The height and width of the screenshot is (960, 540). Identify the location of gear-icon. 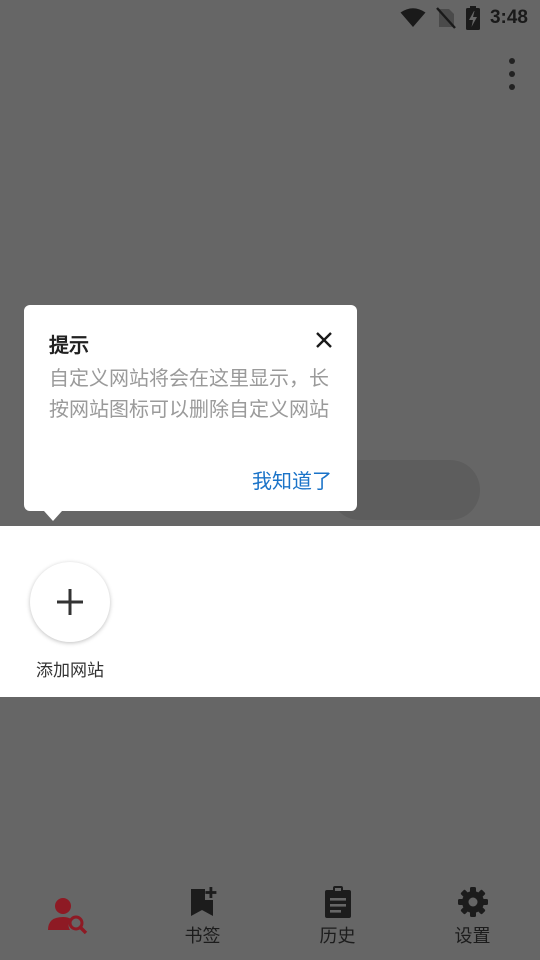
(472, 902).